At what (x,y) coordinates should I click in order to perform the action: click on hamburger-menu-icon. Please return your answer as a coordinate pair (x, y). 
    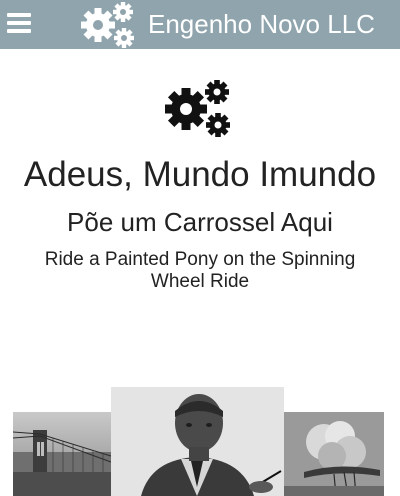
    Looking at the image, I should click on (19, 24).